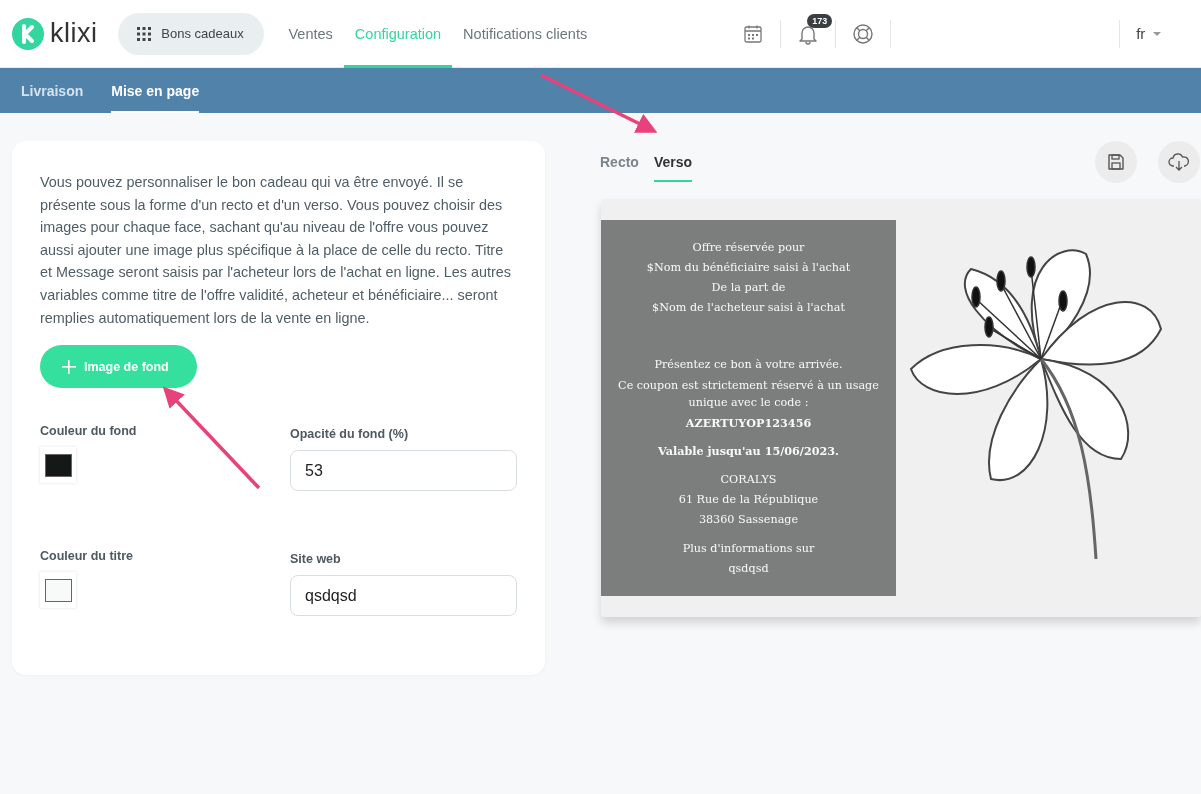 The image size is (1201, 794). What do you see at coordinates (88, 431) in the screenshot?
I see `field-label: Couleur du fond` at bounding box center [88, 431].